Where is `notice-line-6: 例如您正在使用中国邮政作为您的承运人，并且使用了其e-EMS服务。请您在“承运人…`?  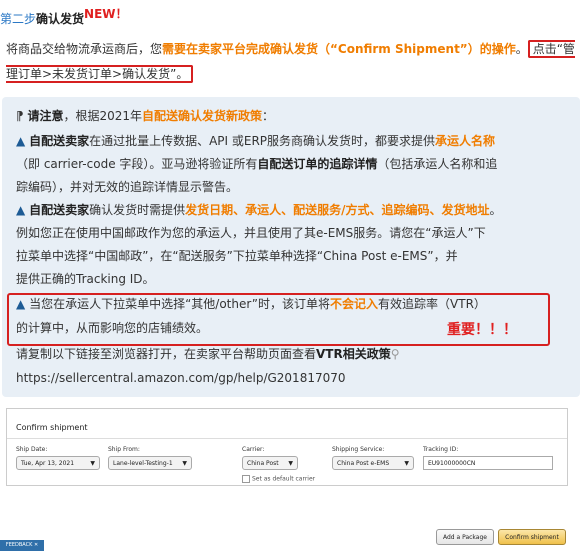
notice-line-6: 例如您正在使用中国邮政作为您的承运人，并且使用了其e-EMS服务。请您在“承运人… is located at coordinates (251, 233).